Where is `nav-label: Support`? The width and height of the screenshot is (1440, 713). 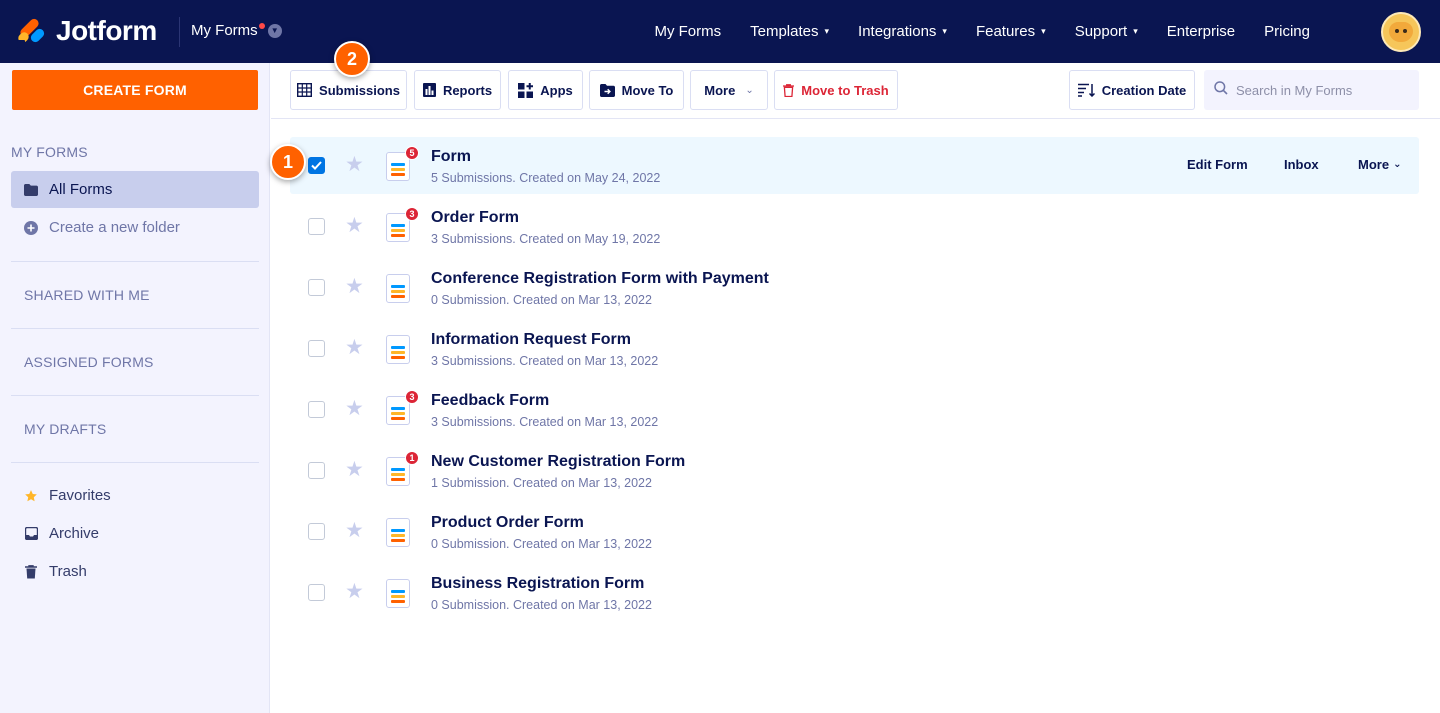
nav-label: Support is located at coordinates (1101, 31).